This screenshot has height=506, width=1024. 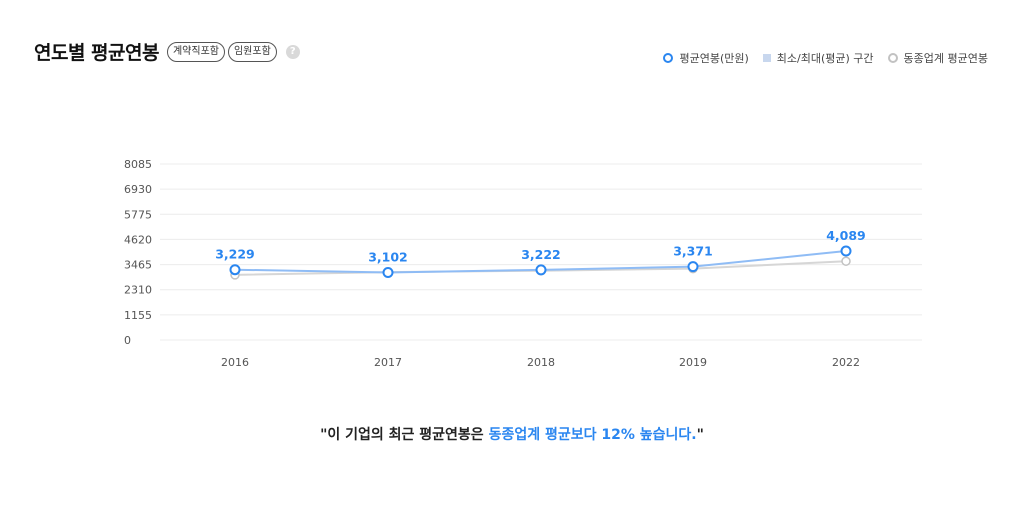 What do you see at coordinates (235, 362) in the screenshot?
I see `x-tick-label: 2016` at bounding box center [235, 362].